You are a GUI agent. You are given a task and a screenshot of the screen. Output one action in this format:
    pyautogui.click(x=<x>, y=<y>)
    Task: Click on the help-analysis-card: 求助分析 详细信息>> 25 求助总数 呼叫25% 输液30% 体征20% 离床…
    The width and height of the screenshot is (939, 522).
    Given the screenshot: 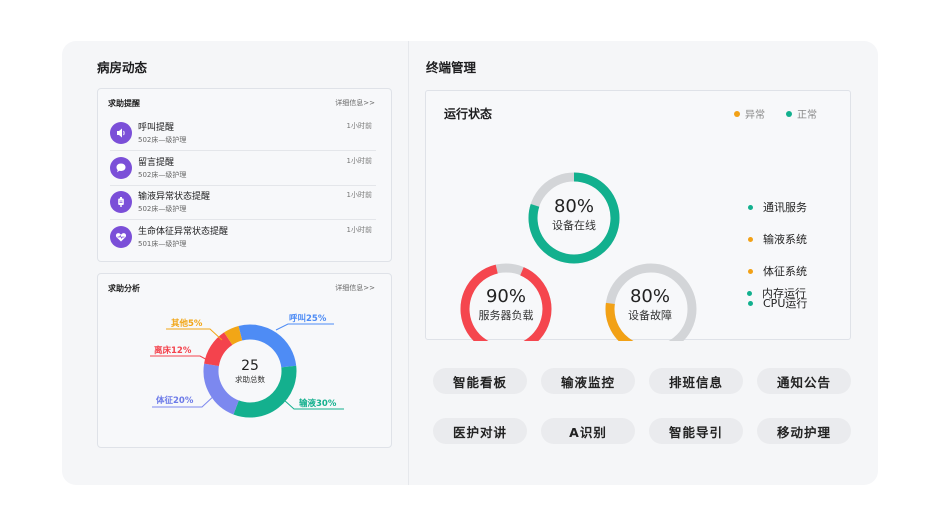 What is the action you would take?
    pyautogui.click(x=244, y=360)
    